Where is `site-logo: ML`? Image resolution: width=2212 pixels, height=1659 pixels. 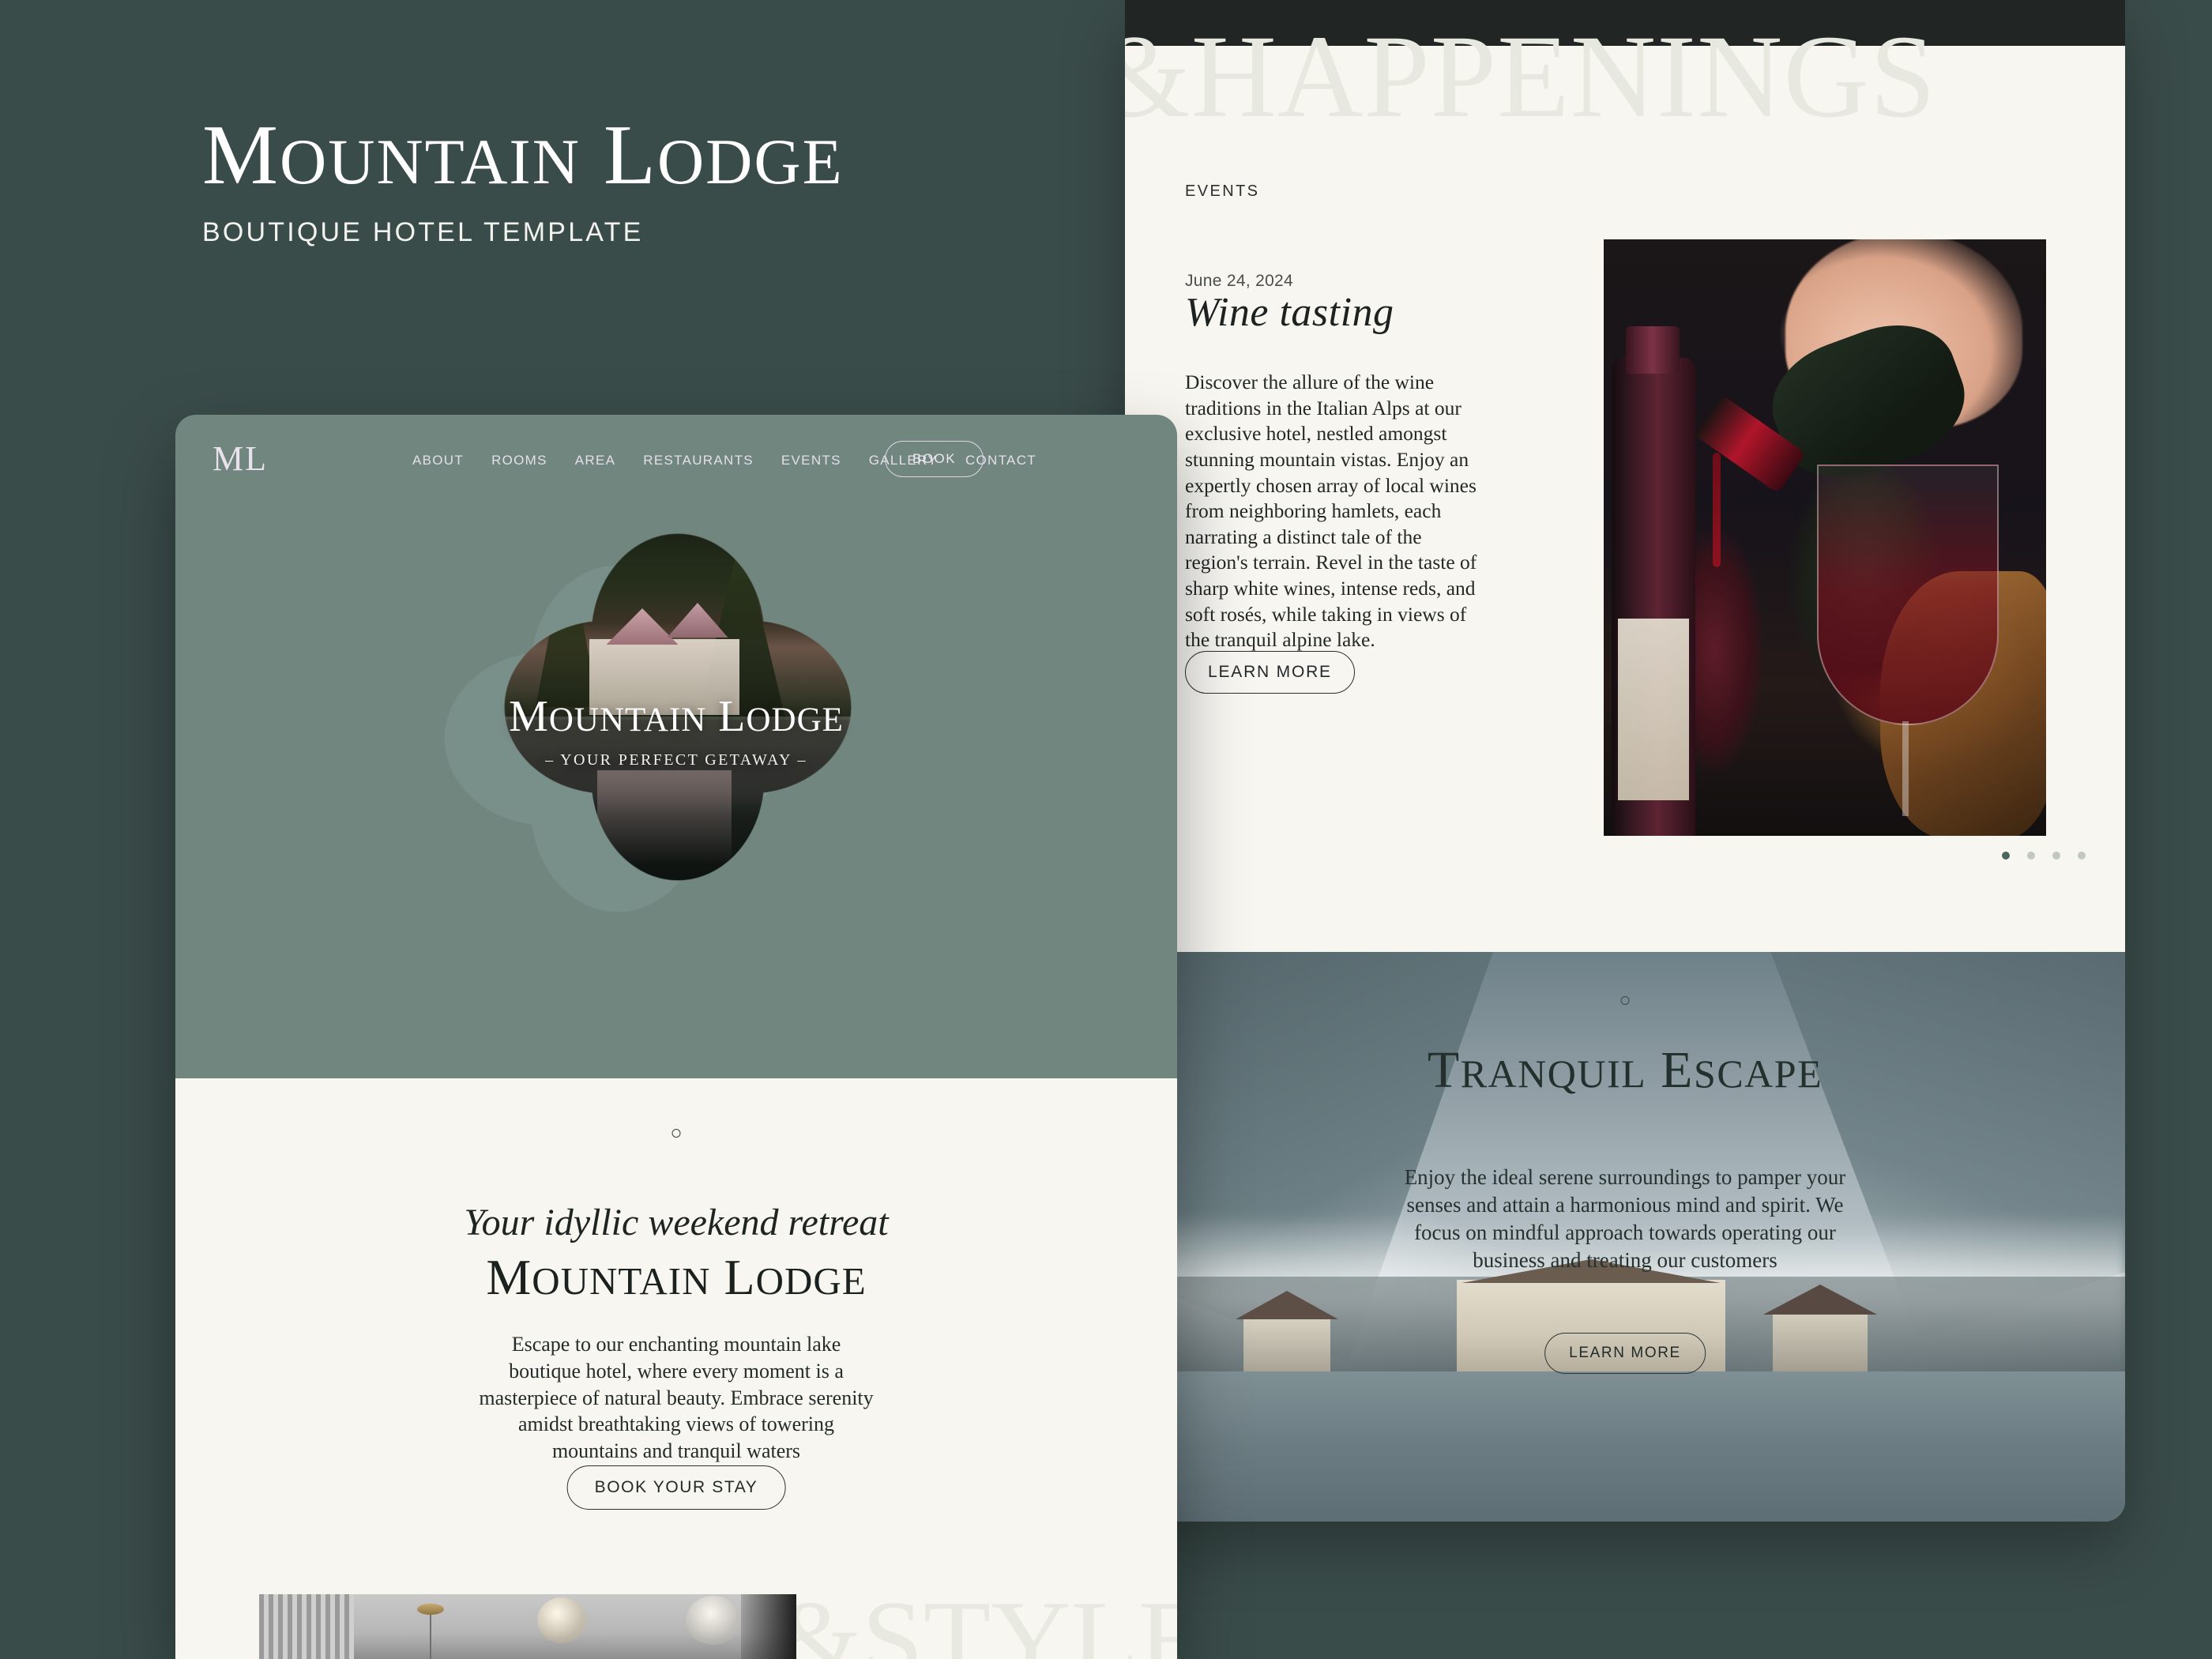
site-logo: ML is located at coordinates (241, 458).